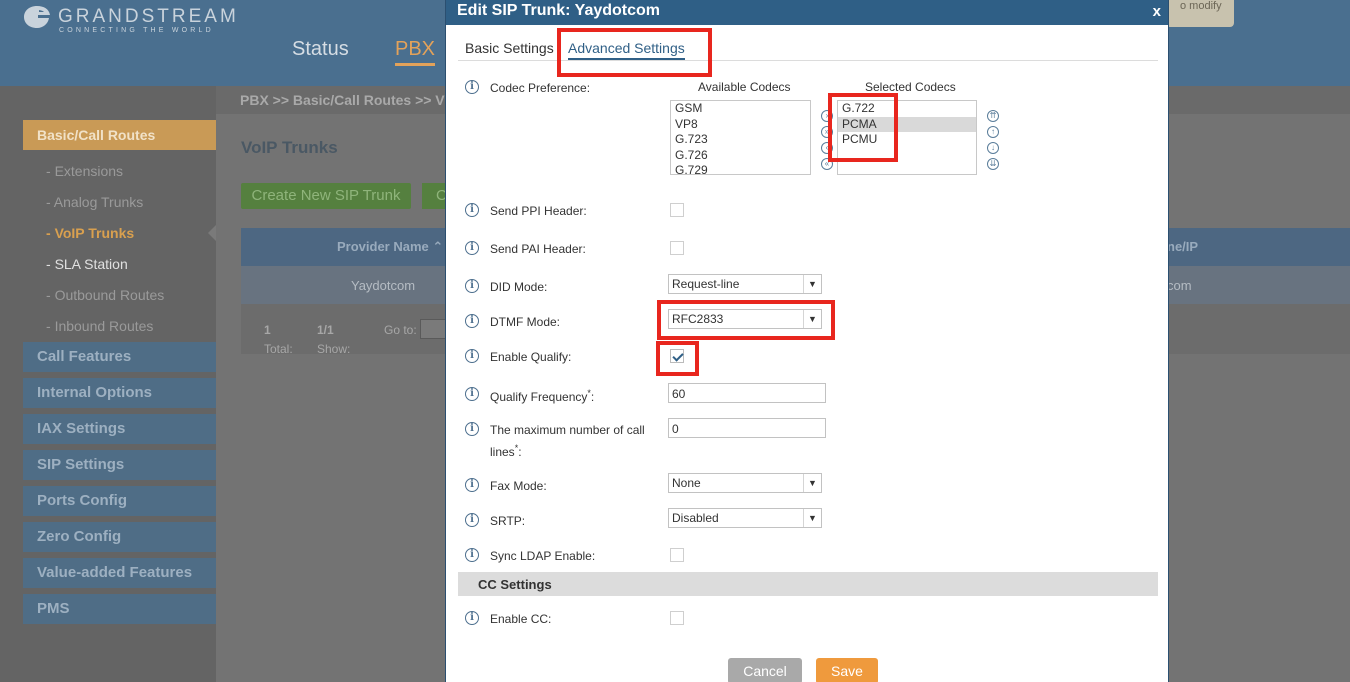  What do you see at coordinates (807, 12) in the screenshot?
I see `dialog-header: Edit SIP Trunk: Yaydotcom x` at bounding box center [807, 12].